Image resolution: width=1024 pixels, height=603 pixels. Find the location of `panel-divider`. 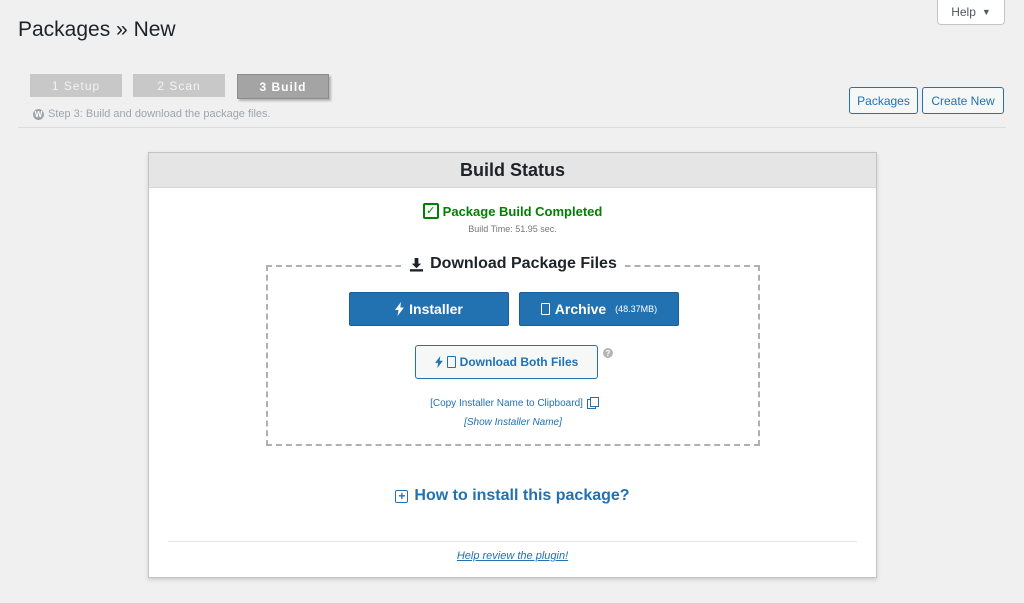

panel-divider is located at coordinates (512, 541).